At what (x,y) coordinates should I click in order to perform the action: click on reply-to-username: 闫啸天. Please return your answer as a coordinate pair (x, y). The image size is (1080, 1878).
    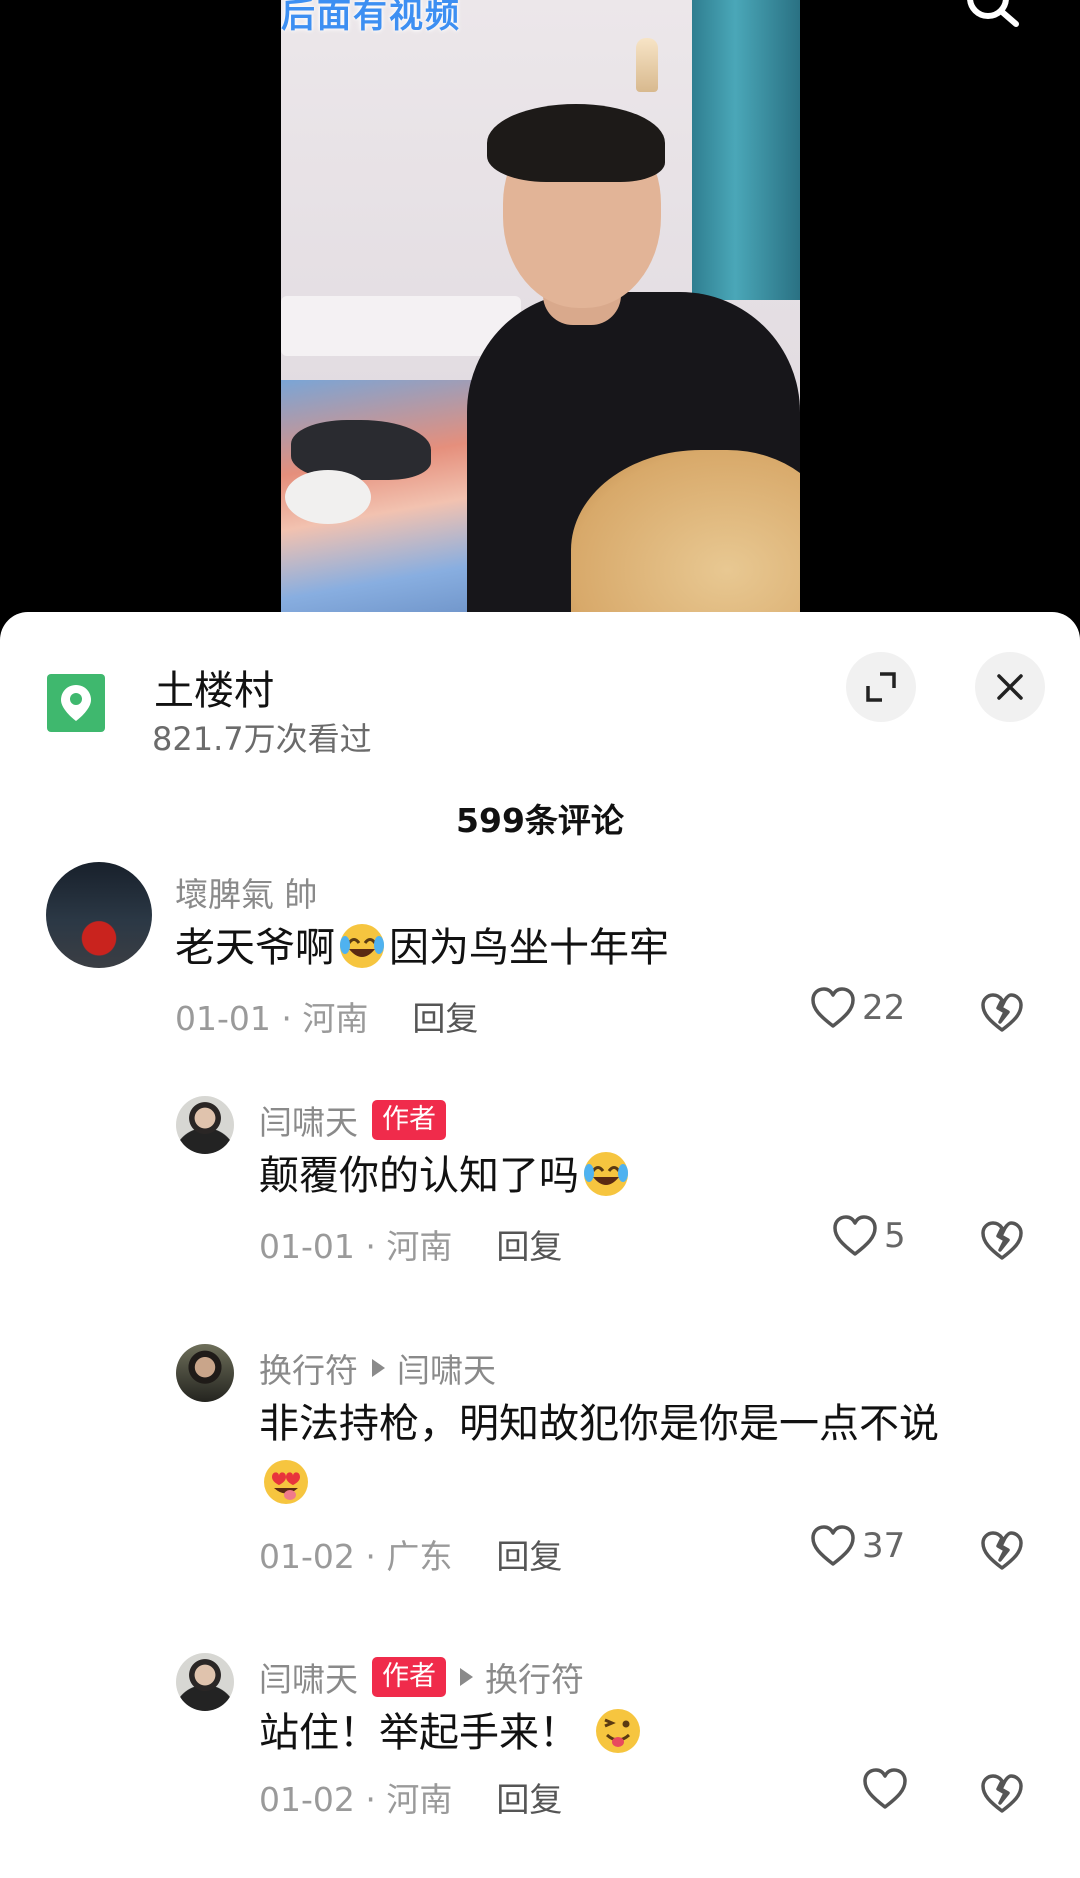
    Looking at the image, I should click on (446, 1368).